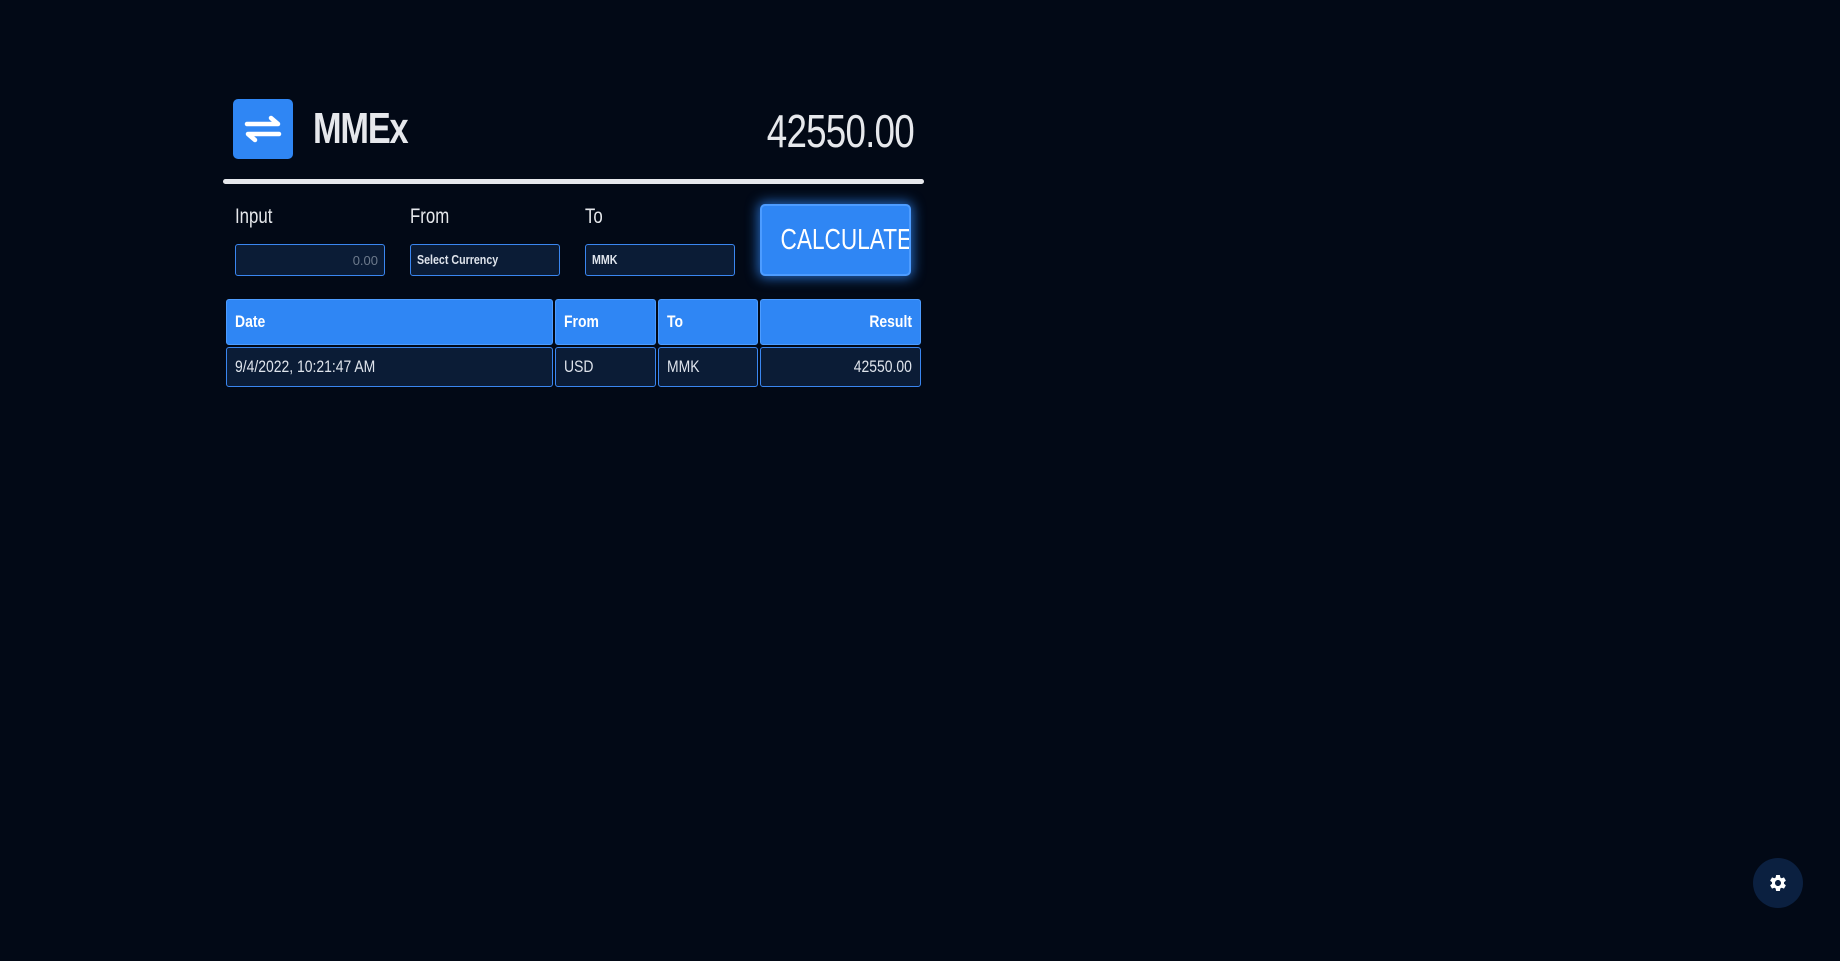 The image size is (1840, 961). What do you see at coordinates (458, 259) in the screenshot?
I see `from-currency-value: Select Currency` at bounding box center [458, 259].